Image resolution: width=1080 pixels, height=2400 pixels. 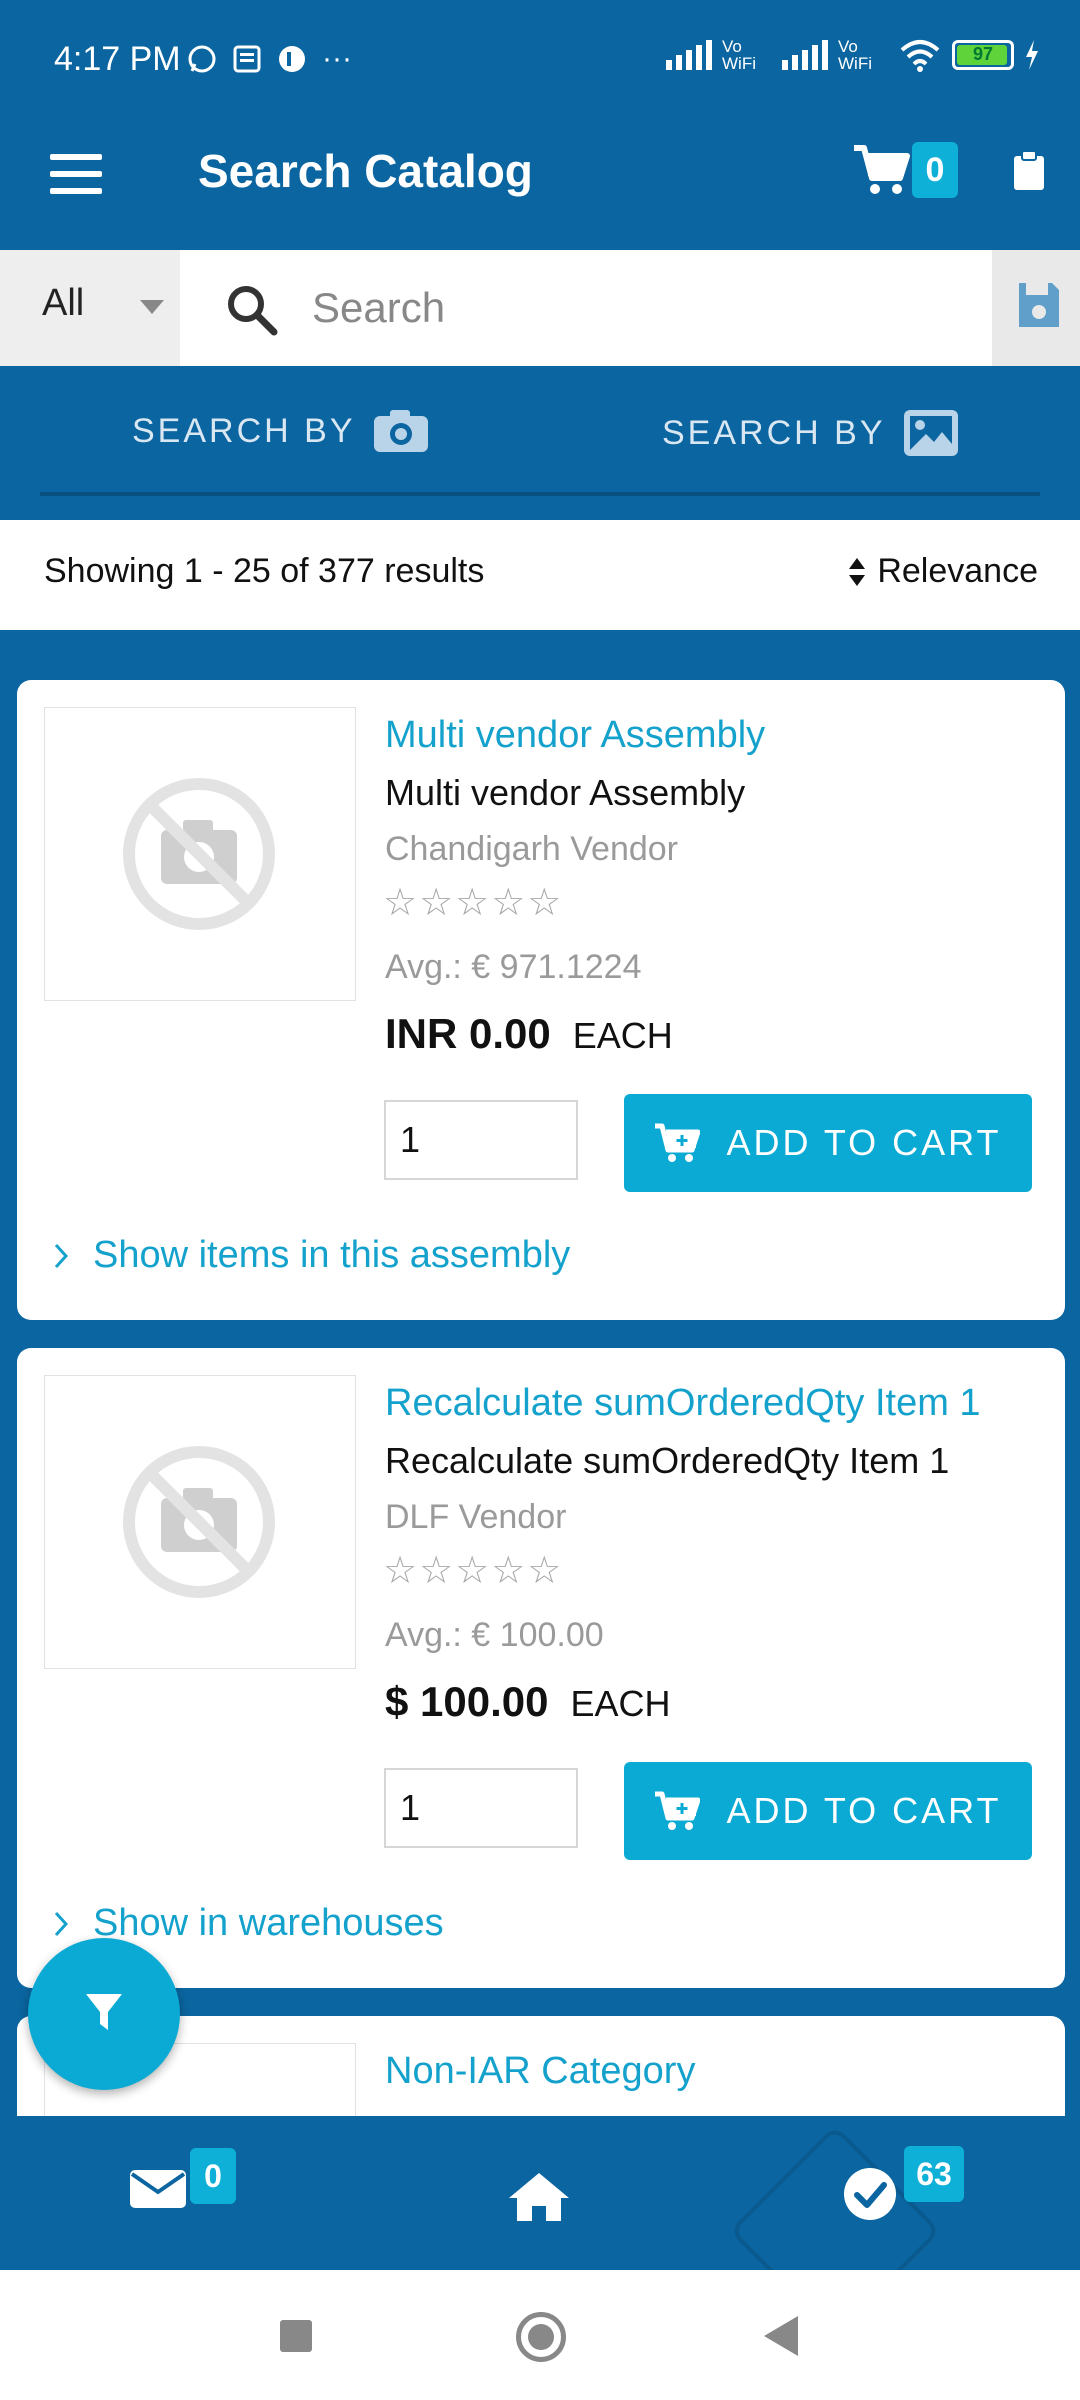 I want to click on search-by-camera-label: SEARCH BY, so click(x=244, y=430).